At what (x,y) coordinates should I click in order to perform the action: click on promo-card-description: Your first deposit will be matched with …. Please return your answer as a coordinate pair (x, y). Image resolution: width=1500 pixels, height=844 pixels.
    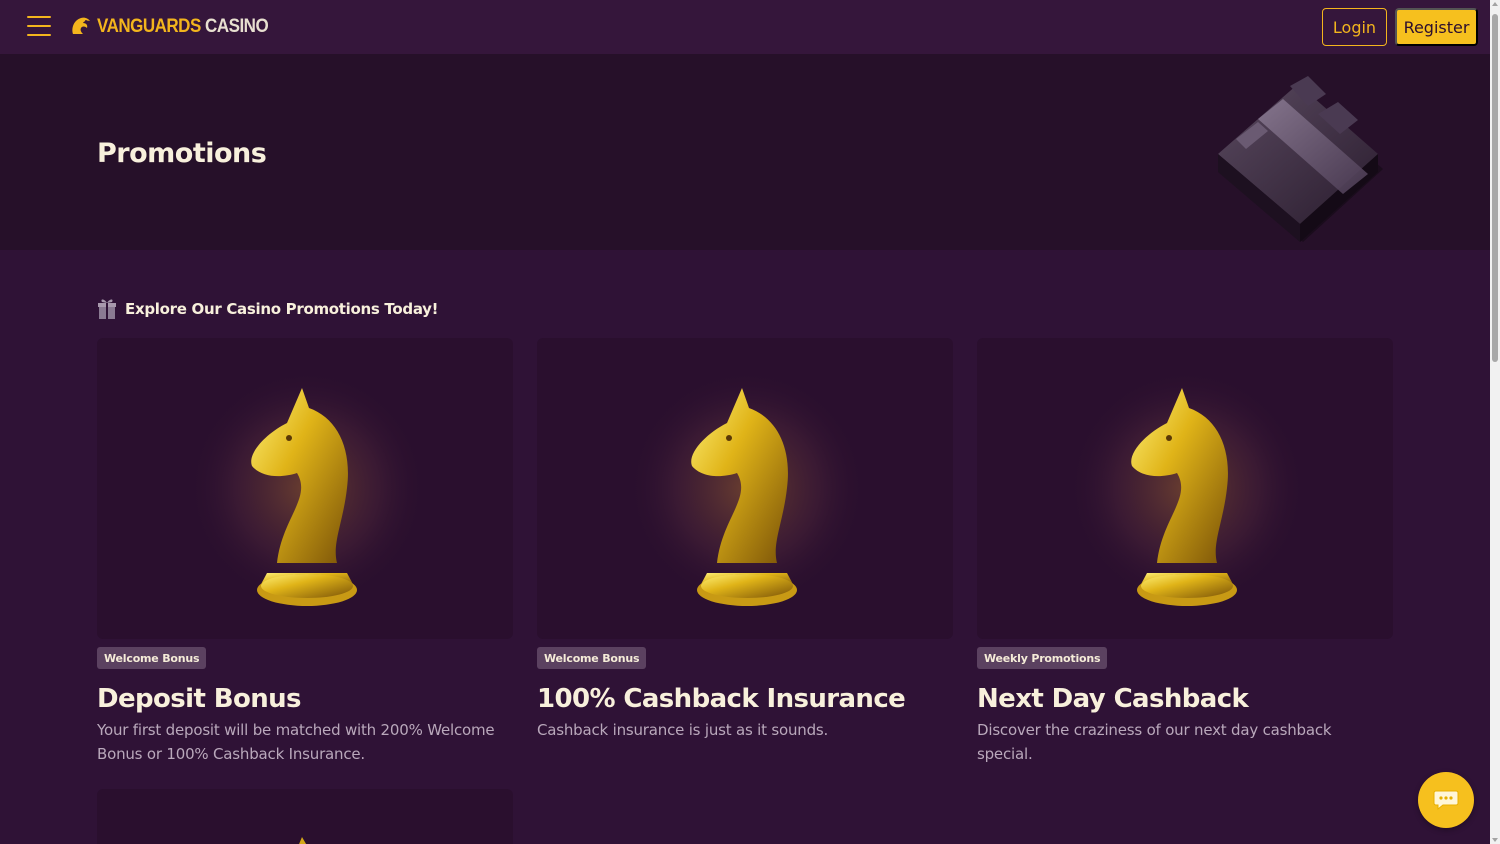
    Looking at the image, I should click on (296, 742).